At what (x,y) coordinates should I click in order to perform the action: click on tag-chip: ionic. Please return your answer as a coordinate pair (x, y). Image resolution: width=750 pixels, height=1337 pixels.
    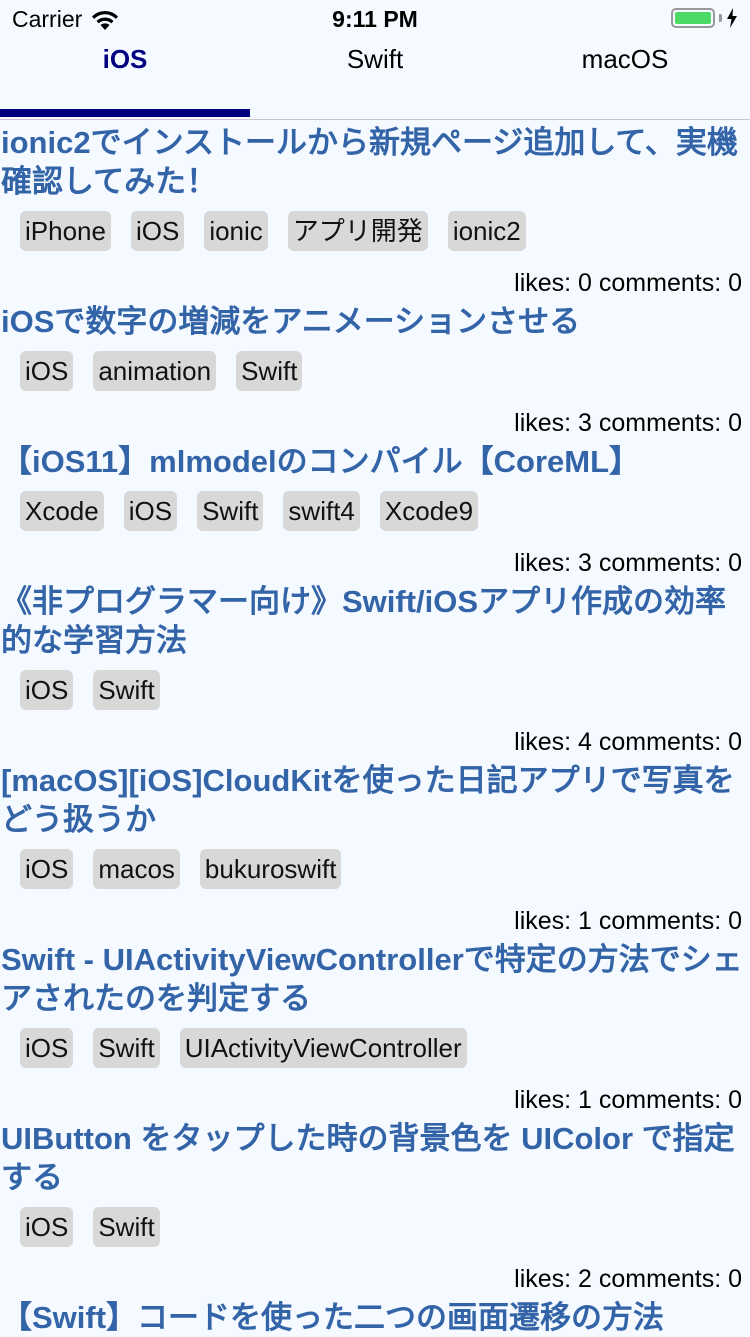
    Looking at the image, I should click on (236, 231).